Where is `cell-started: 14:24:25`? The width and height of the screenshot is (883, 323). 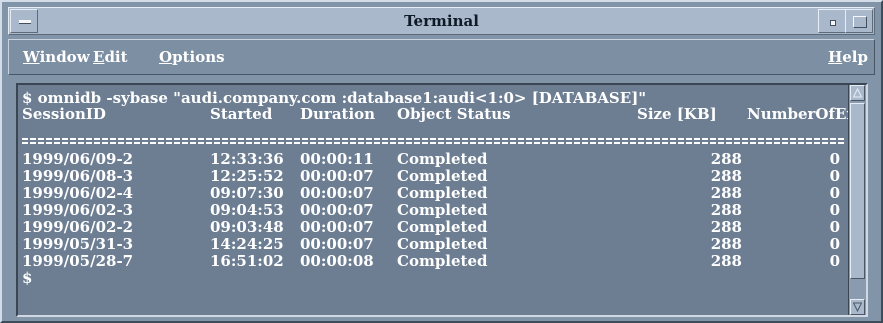 cell-started: 14:24:25 is located at coordinates (247, 244).